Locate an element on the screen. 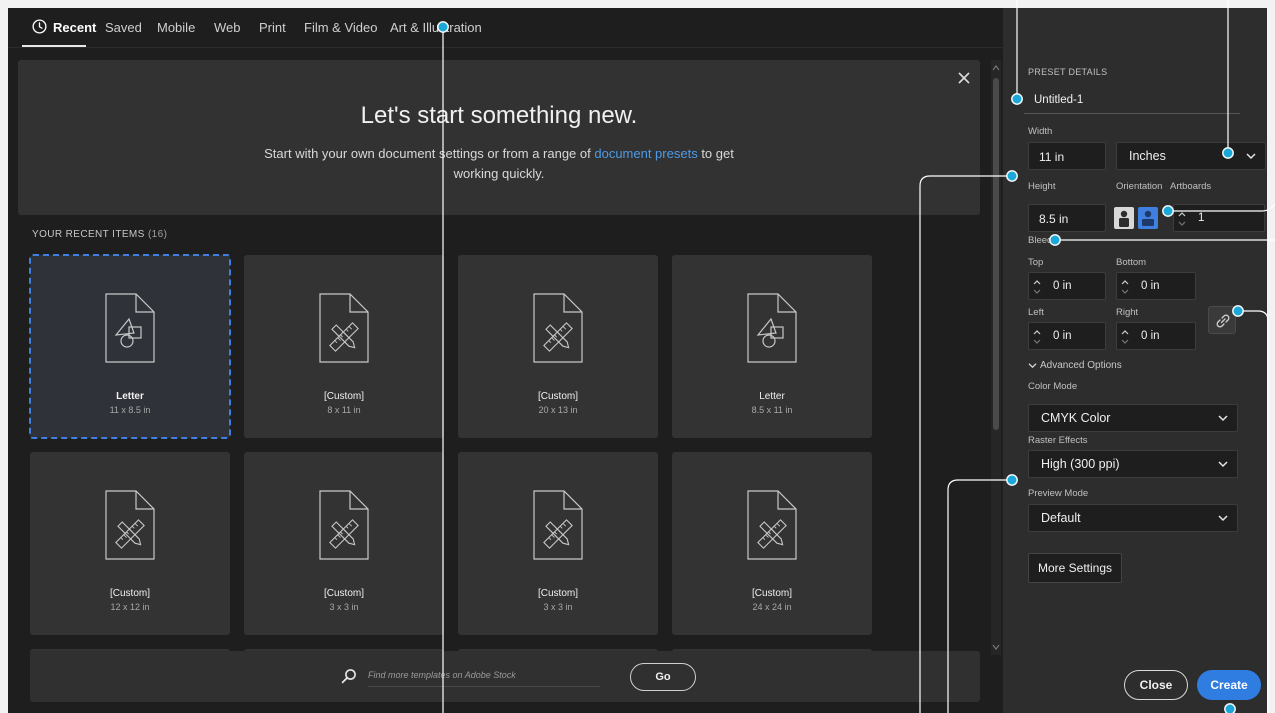 This screenshot has width=1275, height=713. recent-item-card: Letter 8.5 x 11 in is located at coordinates (772, 346).